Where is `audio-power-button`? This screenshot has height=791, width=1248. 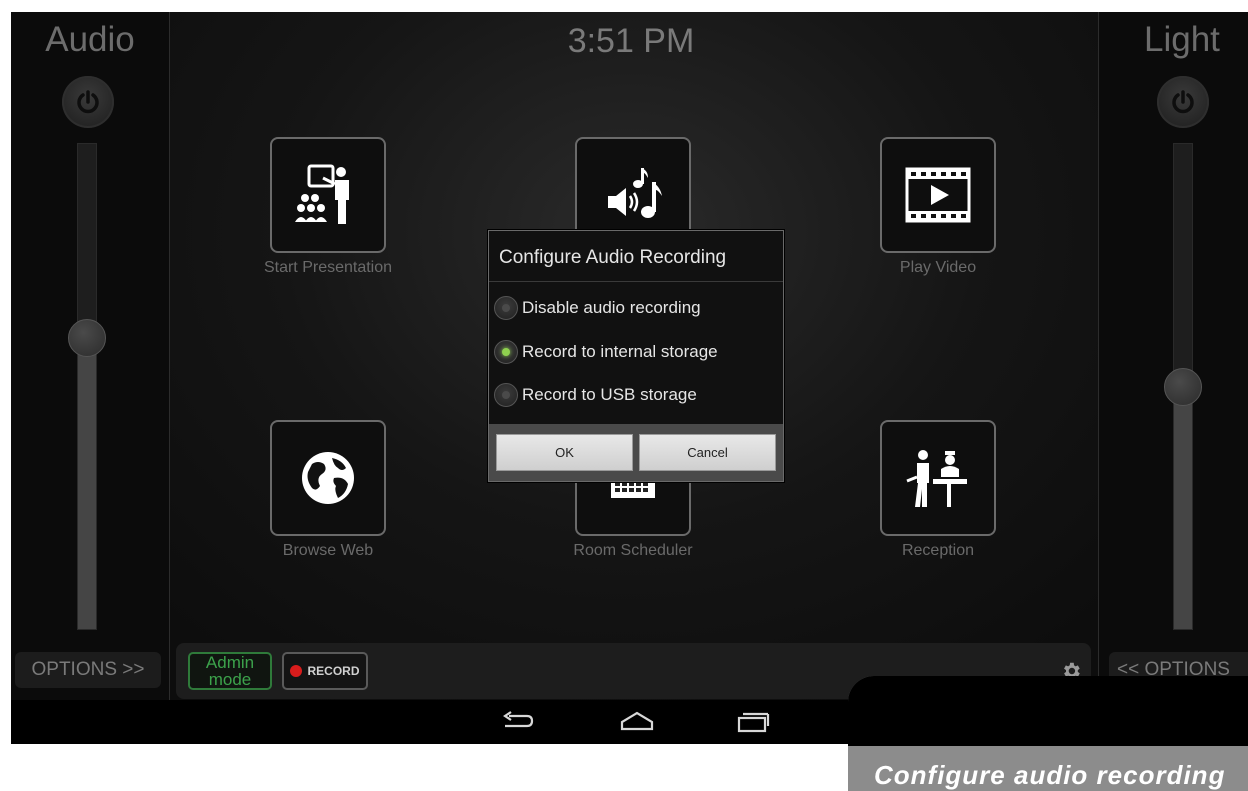 audio-power-button is located at coordinates (88, 102).